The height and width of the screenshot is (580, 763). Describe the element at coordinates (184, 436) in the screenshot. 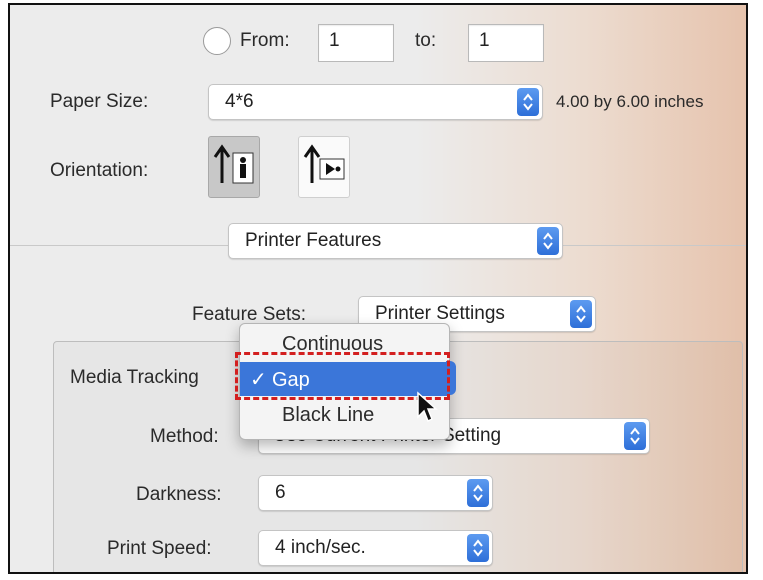

I see `method-label: Method:` at that location.